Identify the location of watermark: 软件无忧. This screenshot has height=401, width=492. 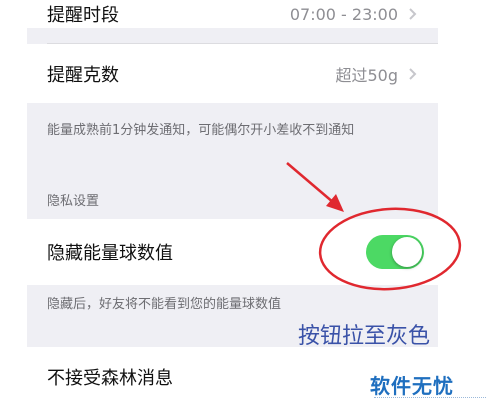
(430, 383).